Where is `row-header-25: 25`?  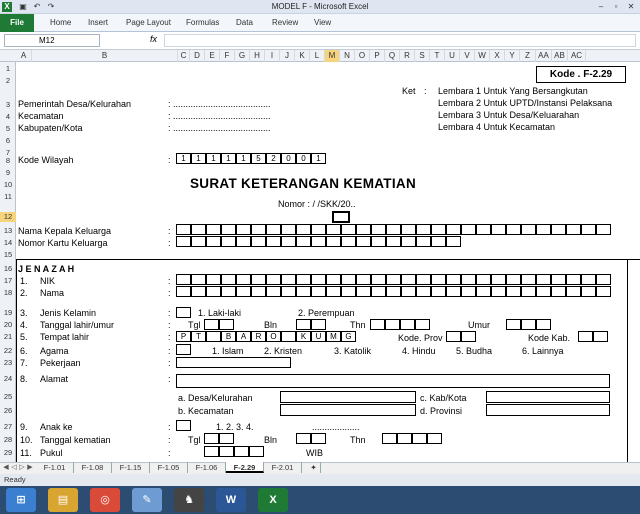 row-header-25: 25 is located at coordinates (8, 397).